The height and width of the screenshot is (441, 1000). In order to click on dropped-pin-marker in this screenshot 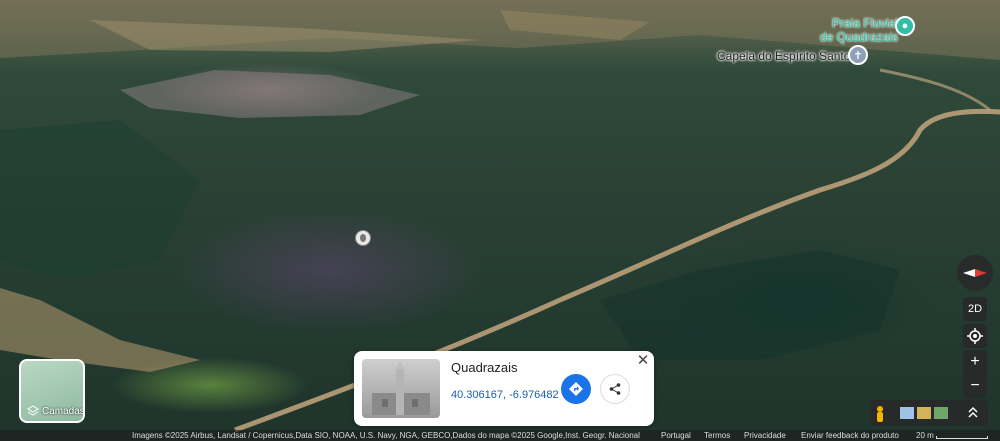, I will do `click(363, 238)`.